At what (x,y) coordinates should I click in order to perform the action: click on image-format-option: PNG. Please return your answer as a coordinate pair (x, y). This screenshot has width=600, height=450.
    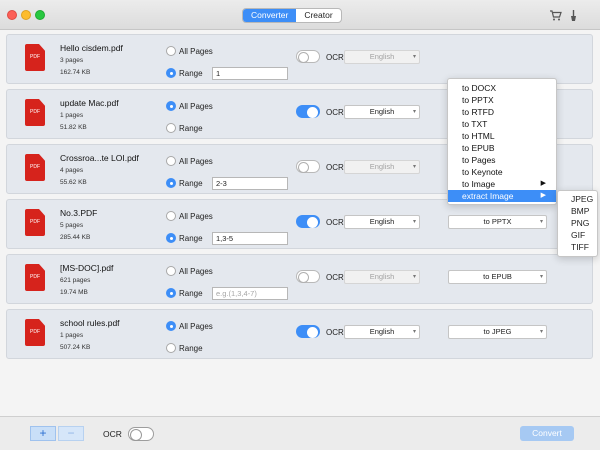
    Looking at the image, I should click on (577, 223).